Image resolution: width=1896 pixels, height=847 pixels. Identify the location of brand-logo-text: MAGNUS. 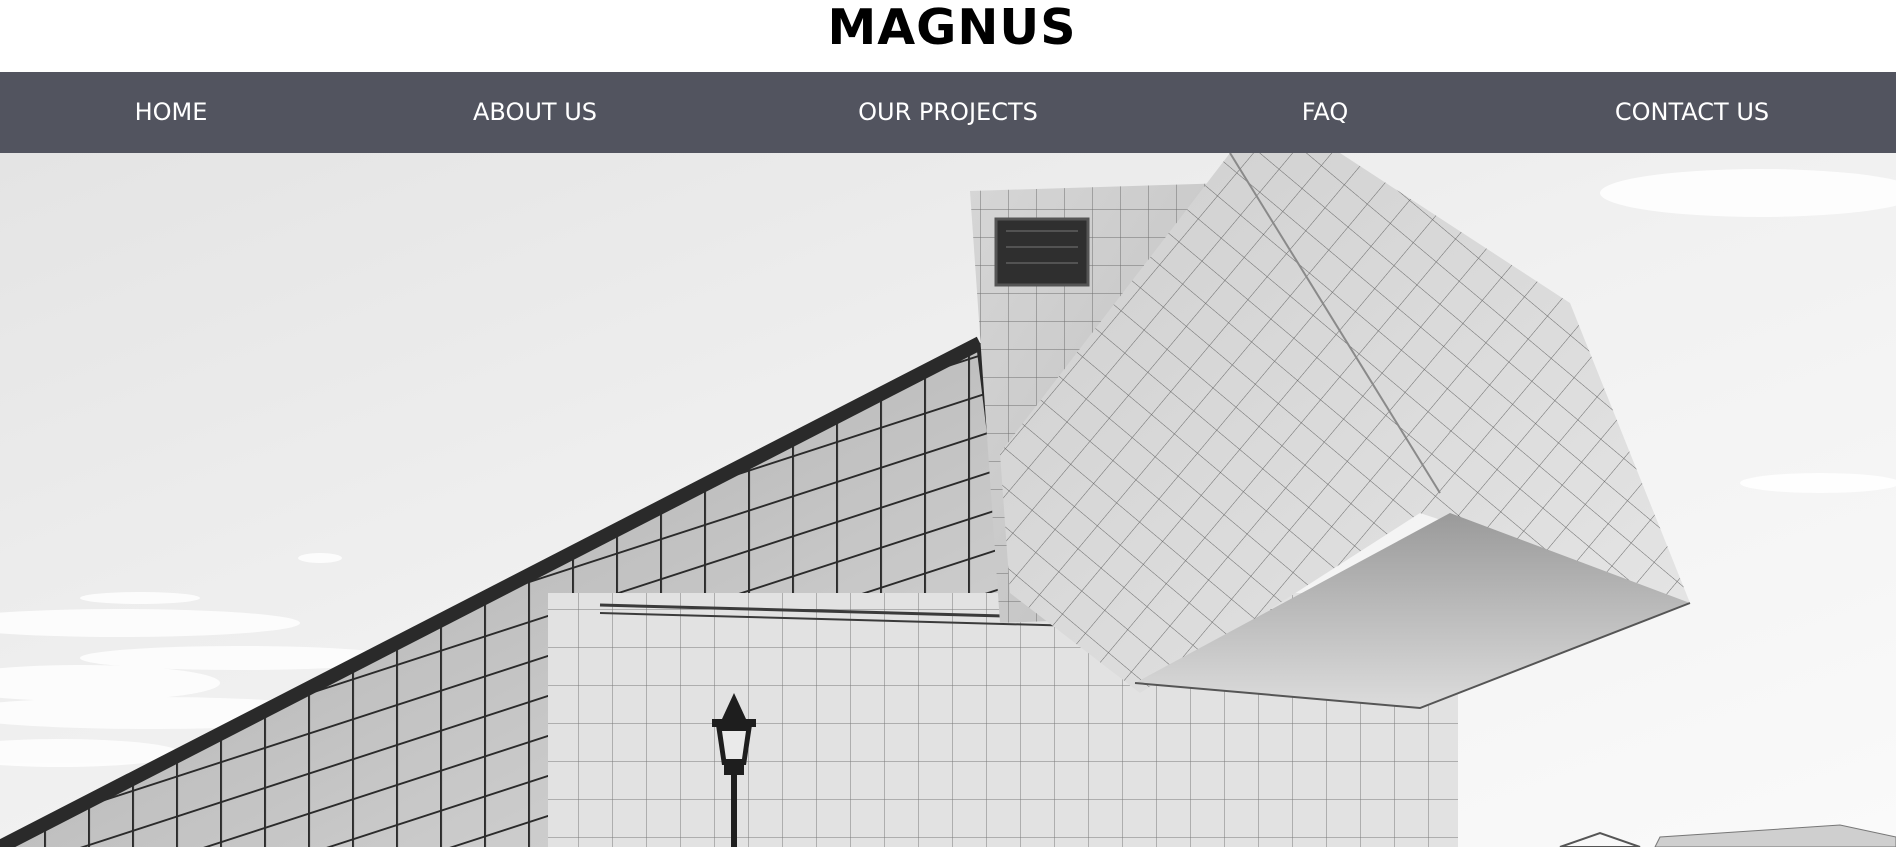
(952, 28).